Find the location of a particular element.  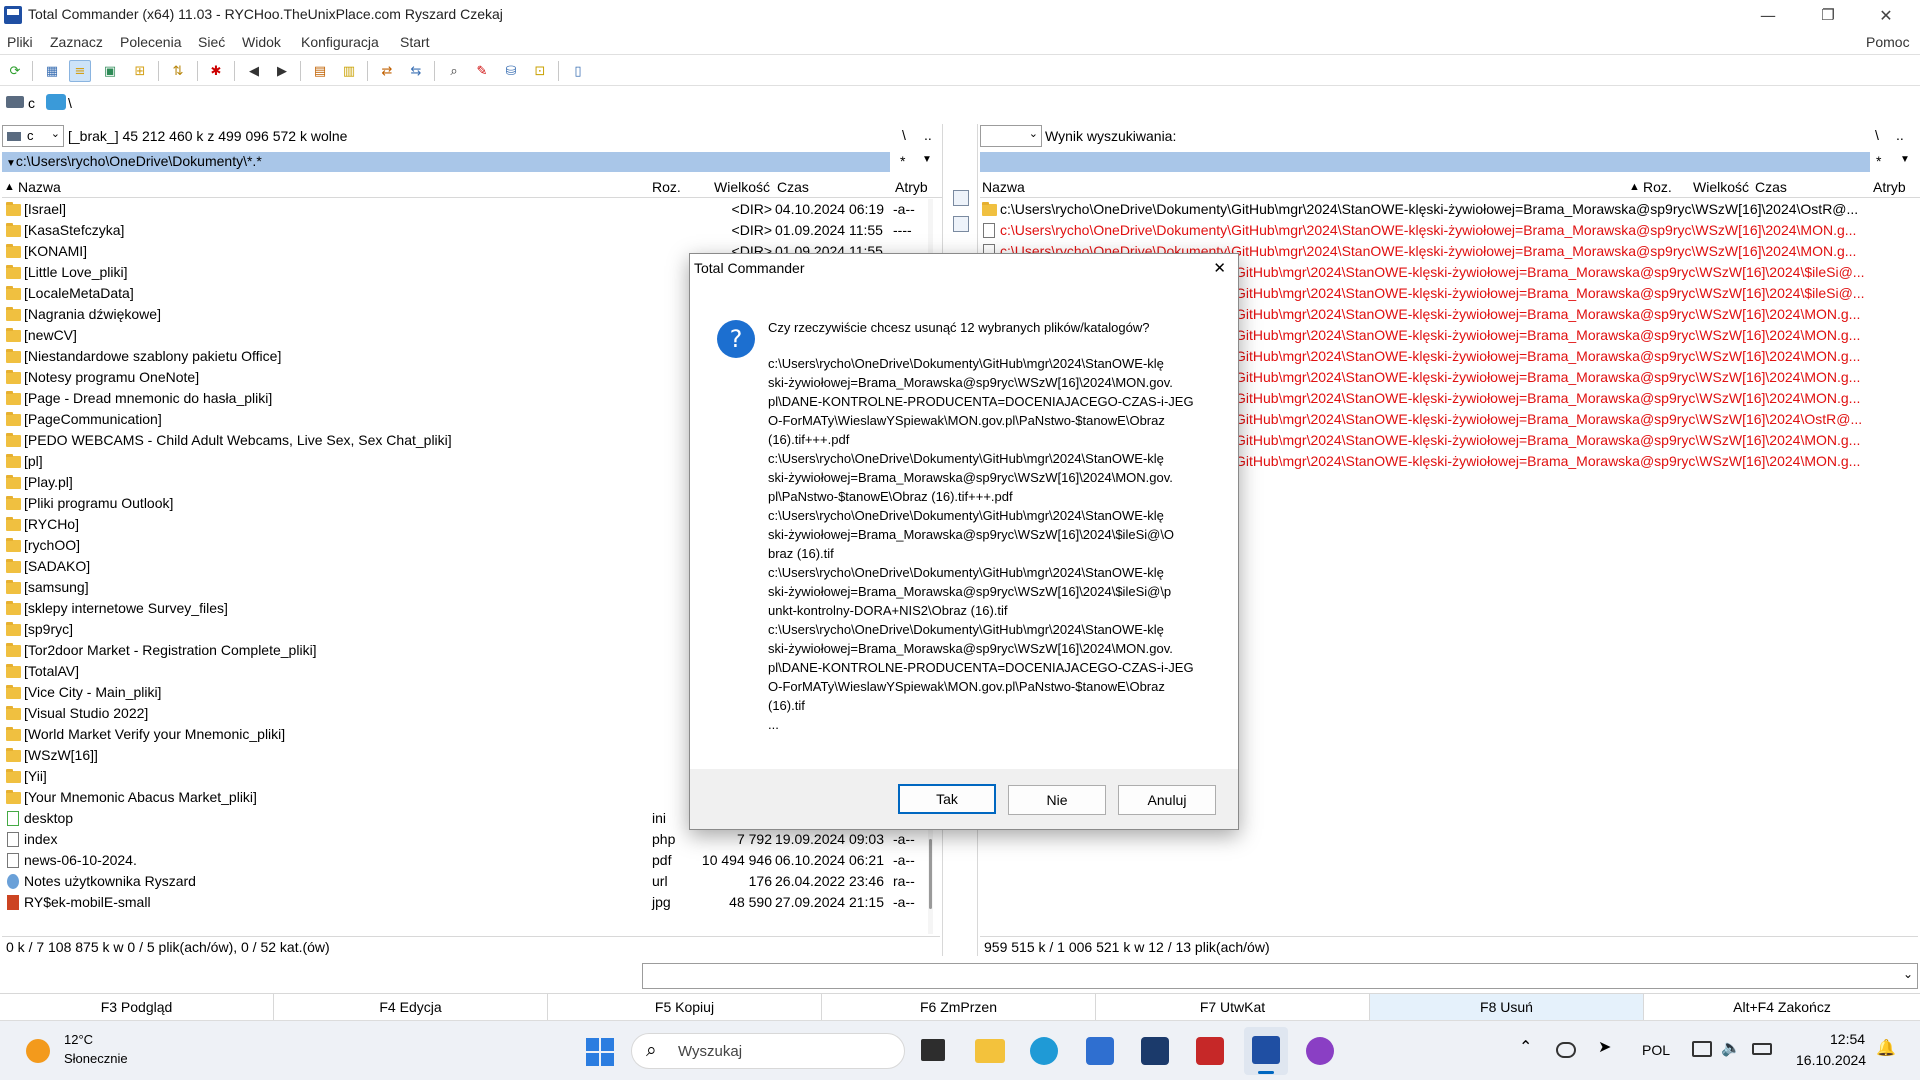

drive-root-label: \ is located at coordinates (70, 103).